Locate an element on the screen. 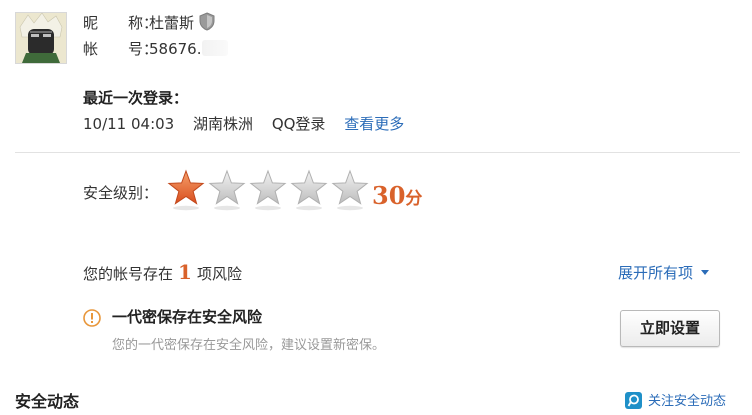 The width and height of the screenshot is (752, 415). follow-label: 关注安全动态 is located at coordinates (687, 401).